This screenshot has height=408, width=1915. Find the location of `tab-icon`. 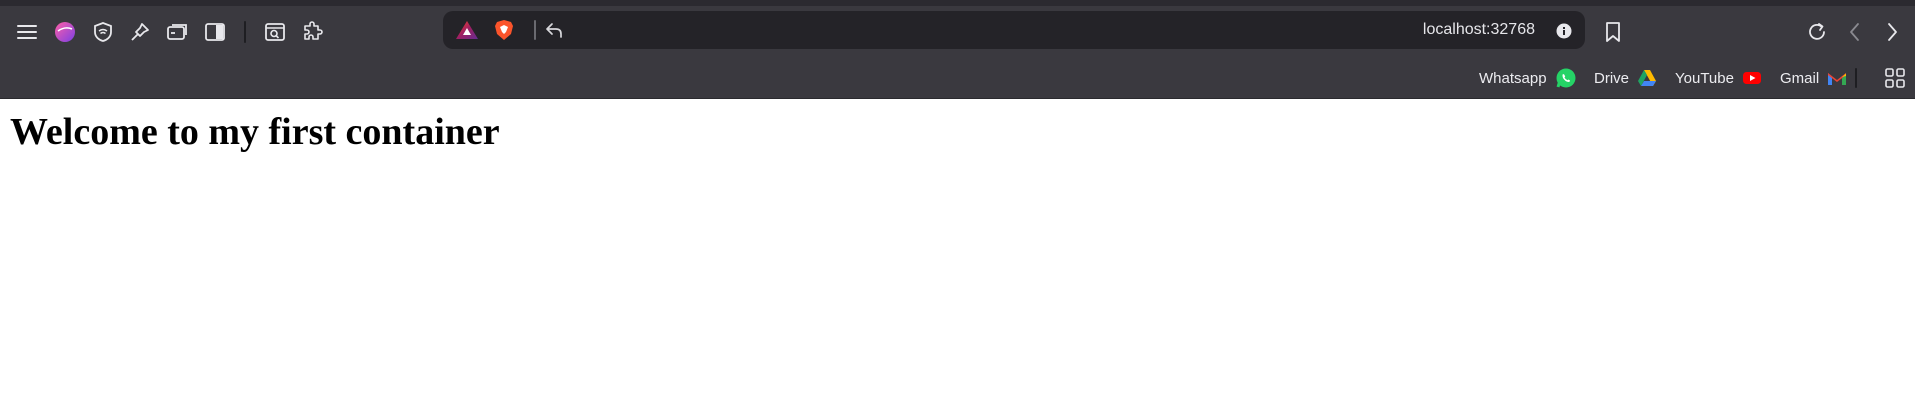

tab-icon is located at coordinates (177, 32).